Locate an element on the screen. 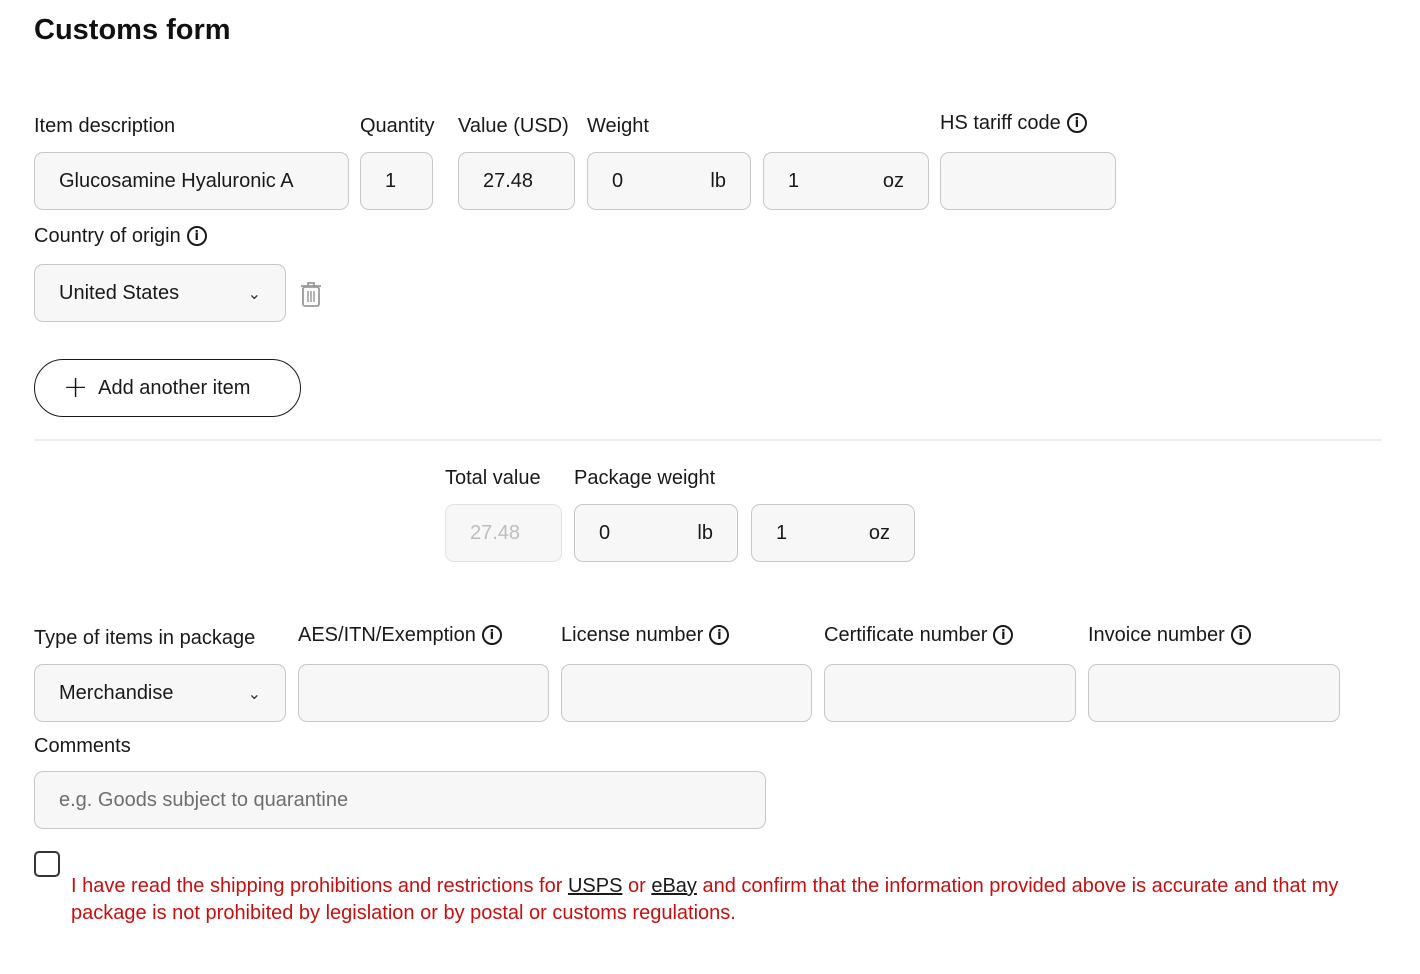 The height and width of the screenshot is (974, 1420). type-of-items-label: Type of items in package is located at coordinates (144, 638).